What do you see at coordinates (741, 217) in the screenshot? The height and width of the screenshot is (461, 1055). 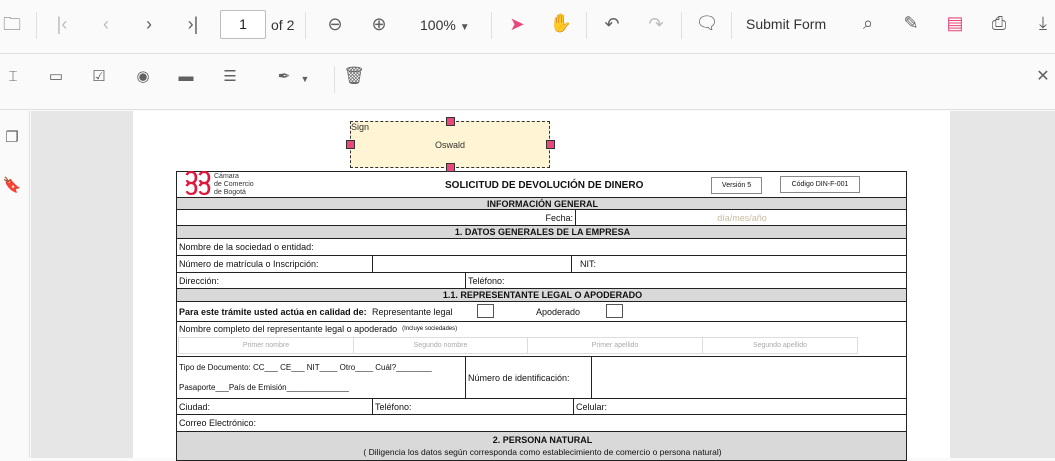 I see `fecha-field: día/mes/año` at bounding box center [741, 217].